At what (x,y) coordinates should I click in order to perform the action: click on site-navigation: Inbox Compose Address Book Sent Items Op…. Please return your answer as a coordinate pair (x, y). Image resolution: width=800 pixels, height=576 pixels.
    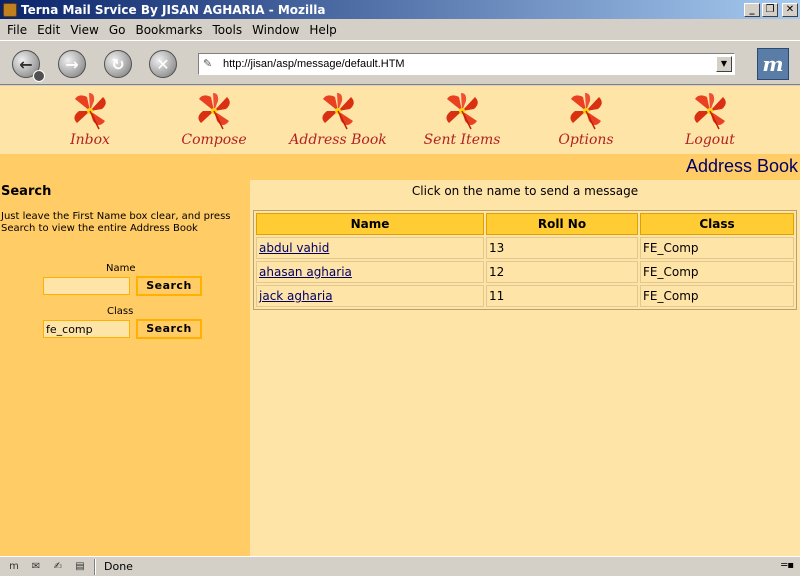
    Looking at the image, I should click on (400, 120).